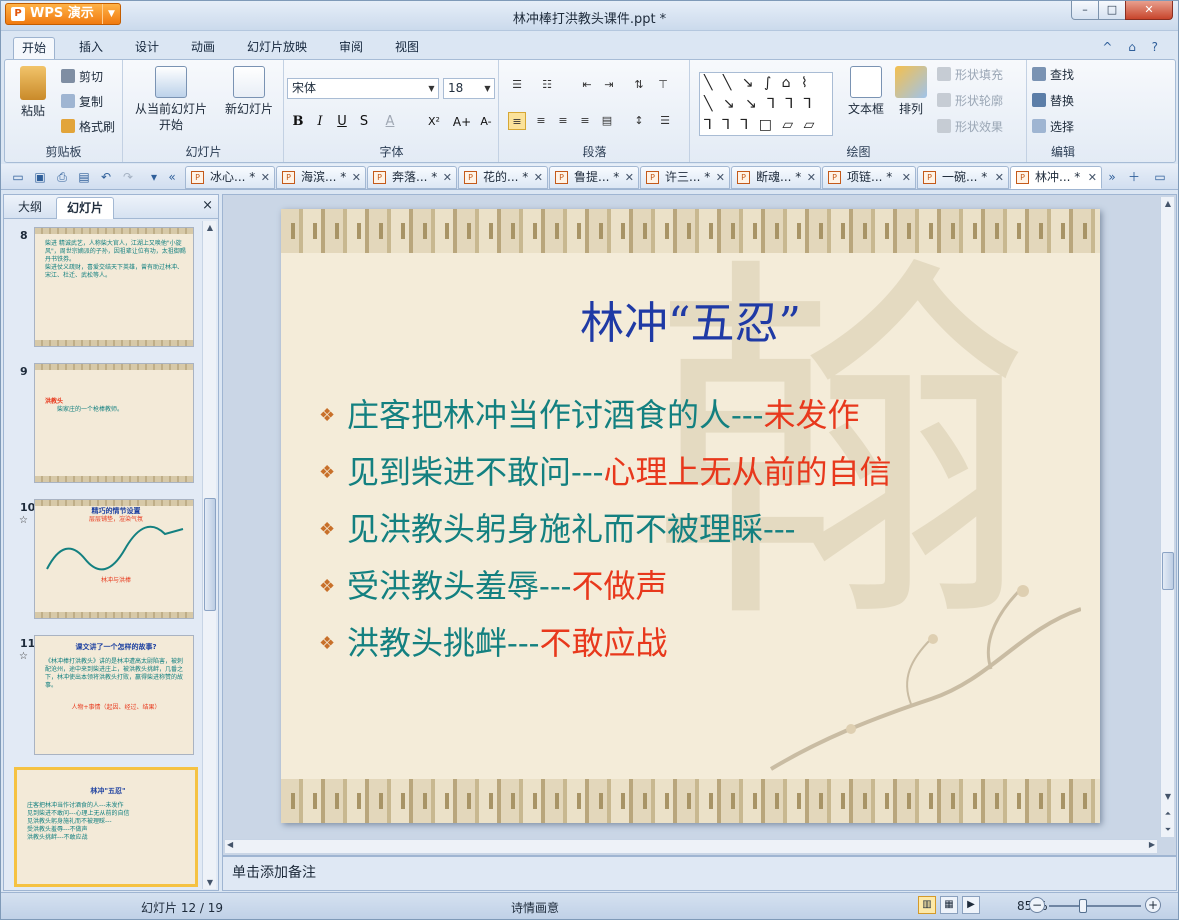 The width and height of the screenshot is (1179, 920). I want to click on superscript-button: X², so click(434, 122).